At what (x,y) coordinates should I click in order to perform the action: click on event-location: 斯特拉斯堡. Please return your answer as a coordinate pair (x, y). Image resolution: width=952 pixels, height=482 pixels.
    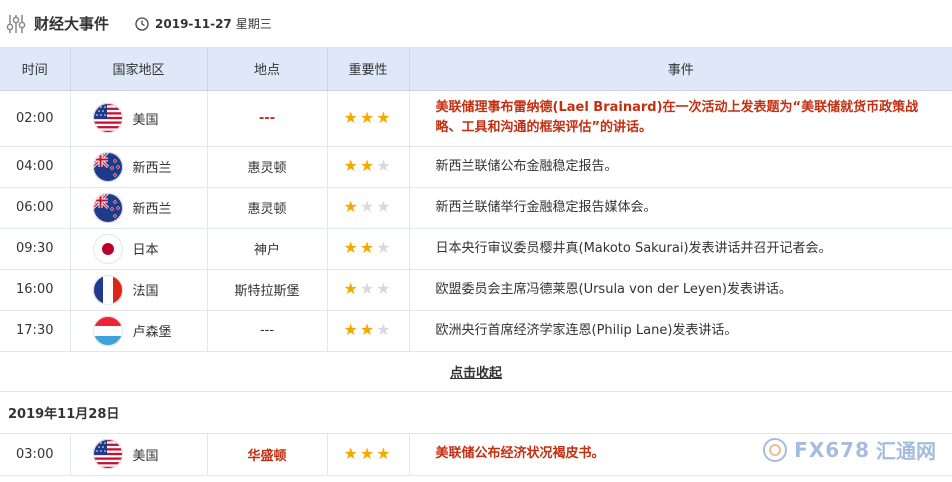
    Looking at the image, I should click on (267, 290).